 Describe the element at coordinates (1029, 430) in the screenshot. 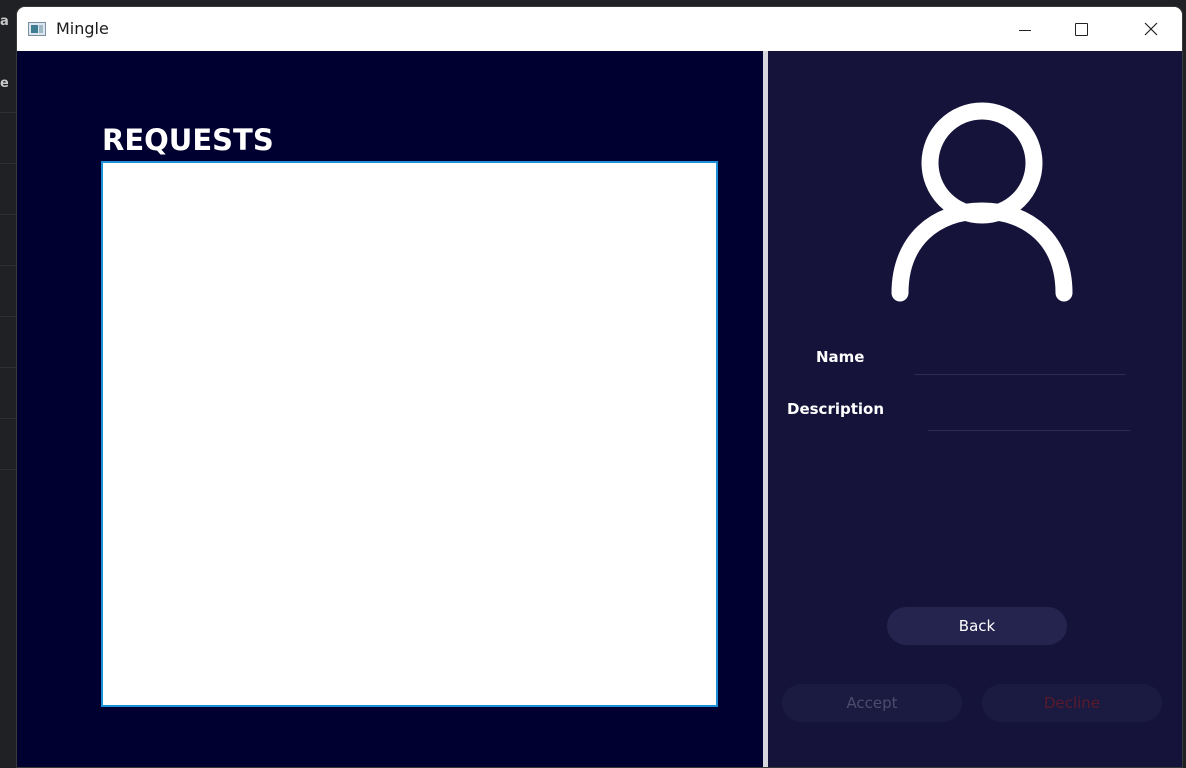

I see `description-field-underline` at that location.